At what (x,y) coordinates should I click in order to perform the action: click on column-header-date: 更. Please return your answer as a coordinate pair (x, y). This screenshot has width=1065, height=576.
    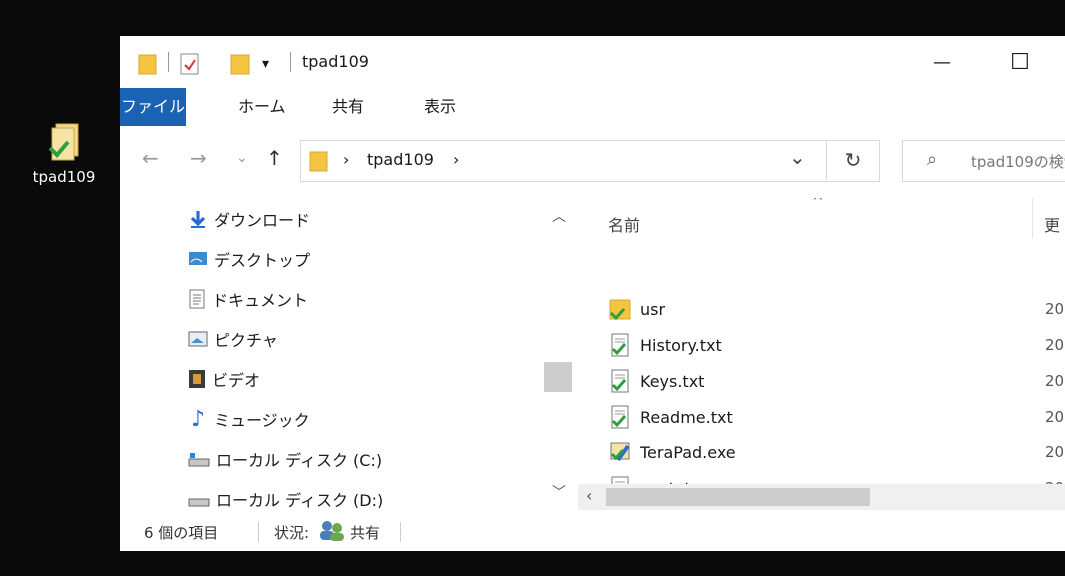
    Looking at the image, I should click on (1052, 224).